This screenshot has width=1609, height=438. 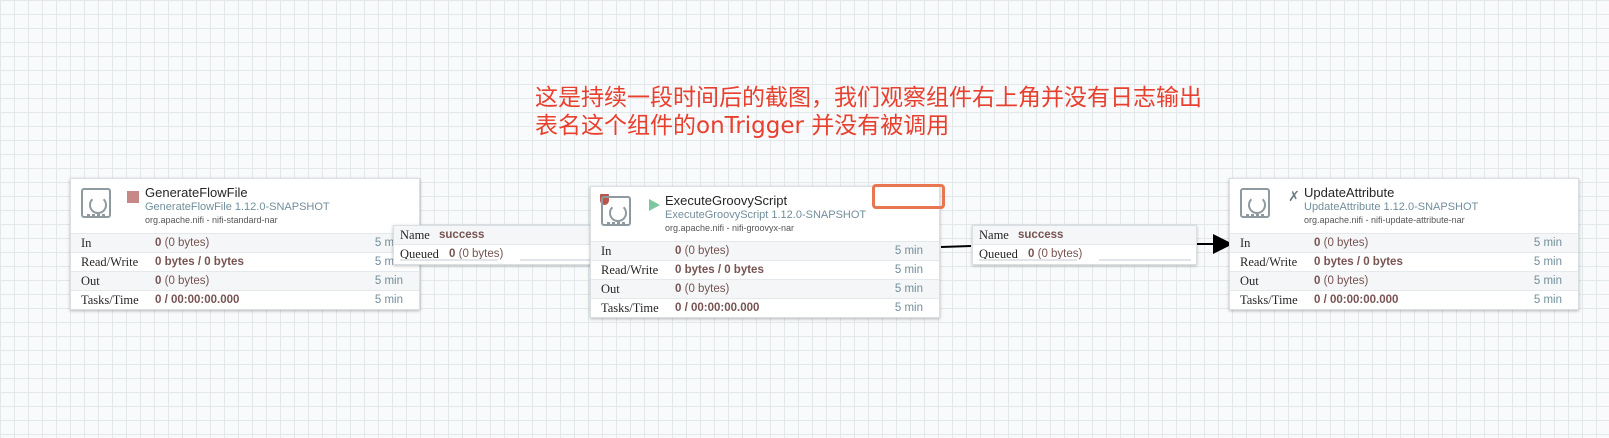 I want to click on annotation-line-2: 表名这个组件的onTrigger 并没有被调用, so click(x=742, y=126).